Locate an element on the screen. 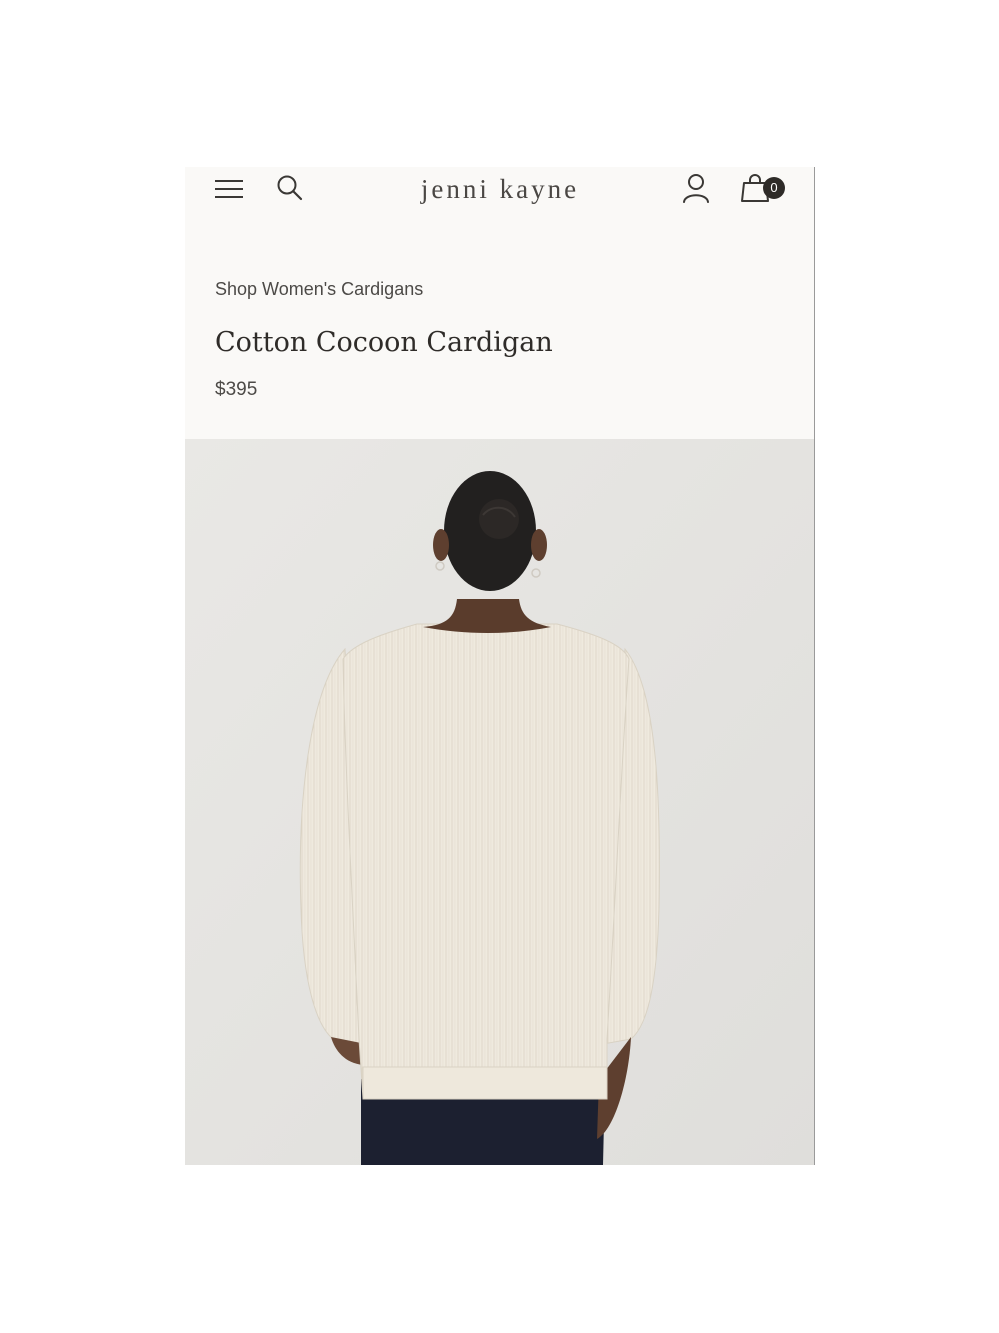 The width and height of the screenshot is (999, 1333). account-icon is located at coordinates (696, 188).